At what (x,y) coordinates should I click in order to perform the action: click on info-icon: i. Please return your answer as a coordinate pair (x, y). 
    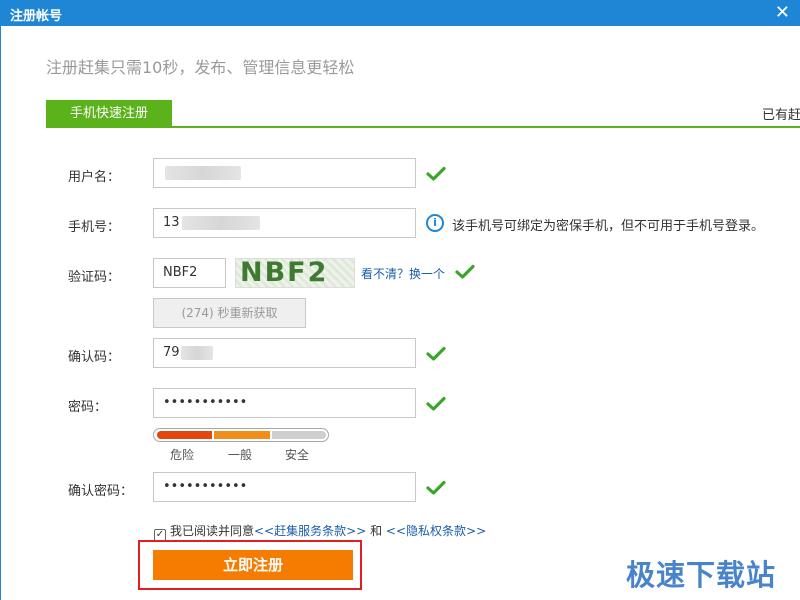
    Looking at the image, I should click on (435, 223).